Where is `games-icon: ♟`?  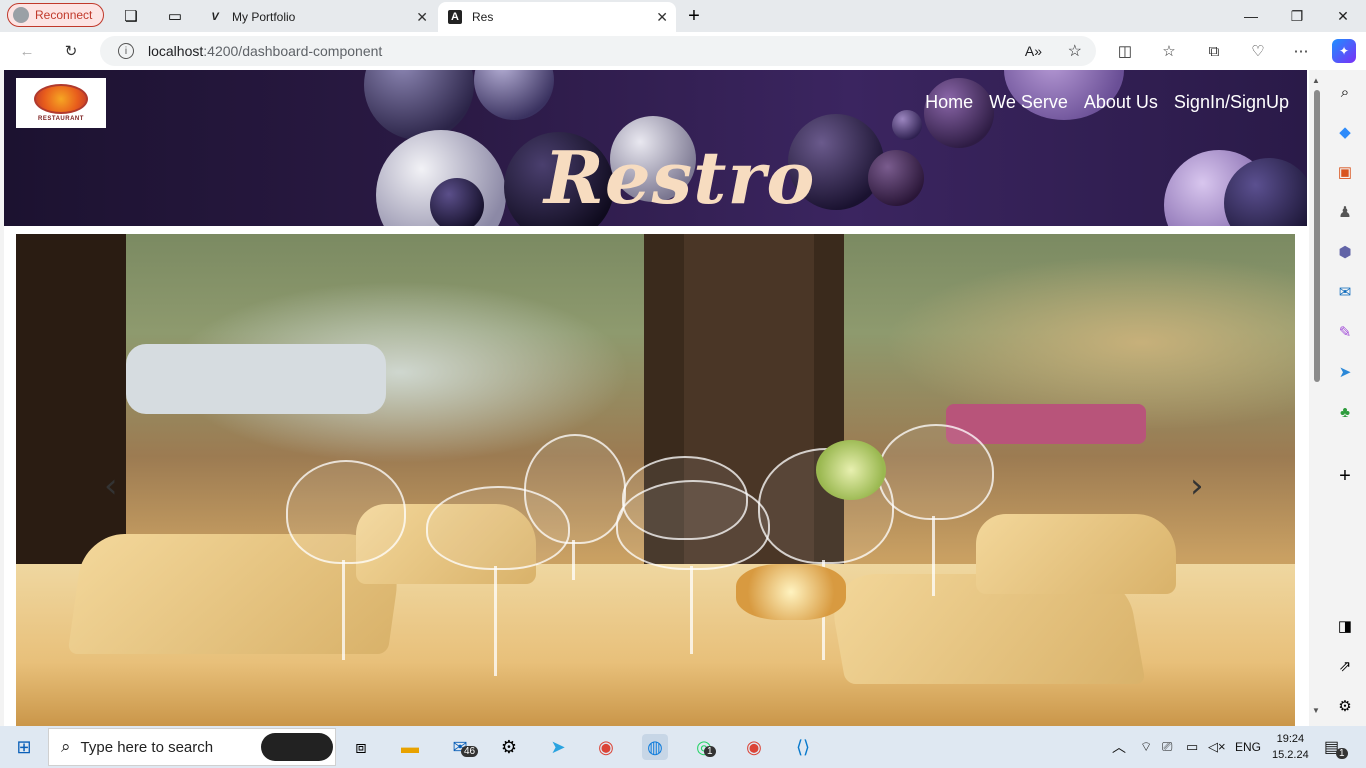
games-icon: ♟ is located at coordinates (1345, 212).